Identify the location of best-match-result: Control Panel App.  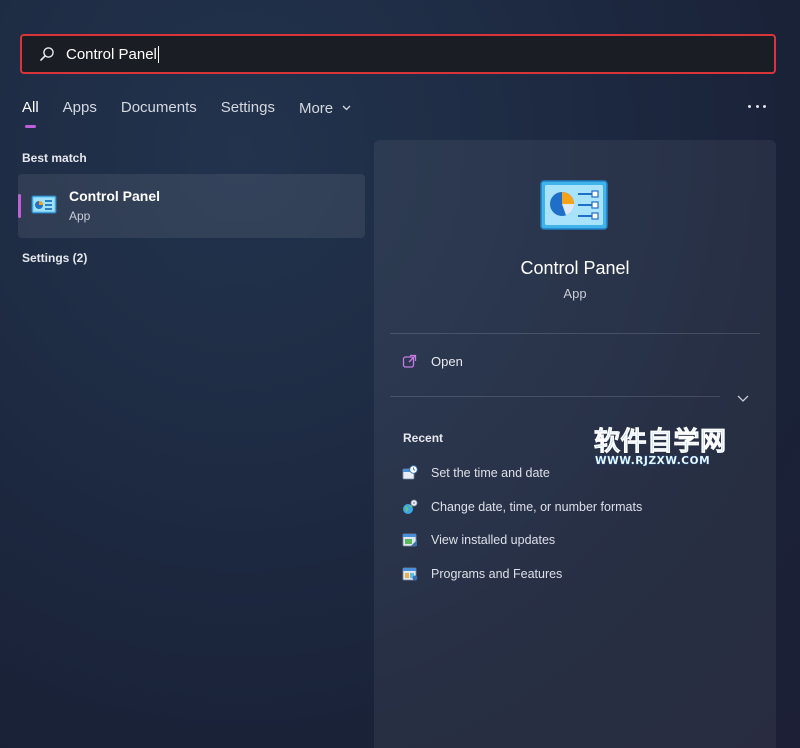
(191, 206).